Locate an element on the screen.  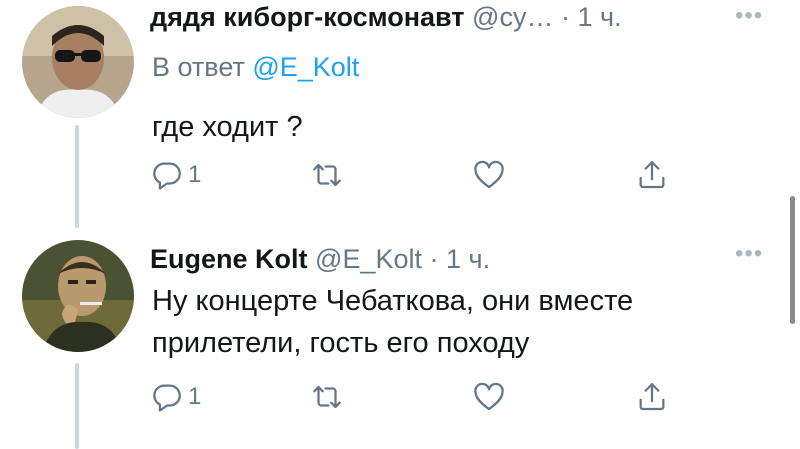
reply-context: В ответ @E_Kolt is located at coordinates (255, 67).